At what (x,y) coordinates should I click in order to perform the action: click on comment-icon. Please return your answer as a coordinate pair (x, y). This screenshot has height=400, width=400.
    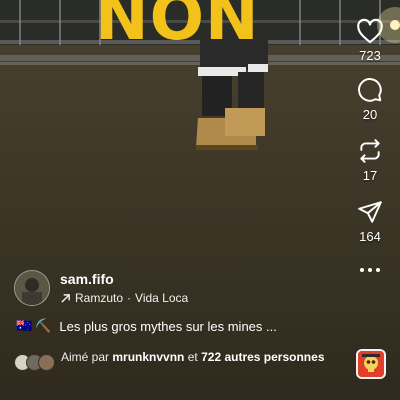
    Looking at the image, I should click on (370, 90).